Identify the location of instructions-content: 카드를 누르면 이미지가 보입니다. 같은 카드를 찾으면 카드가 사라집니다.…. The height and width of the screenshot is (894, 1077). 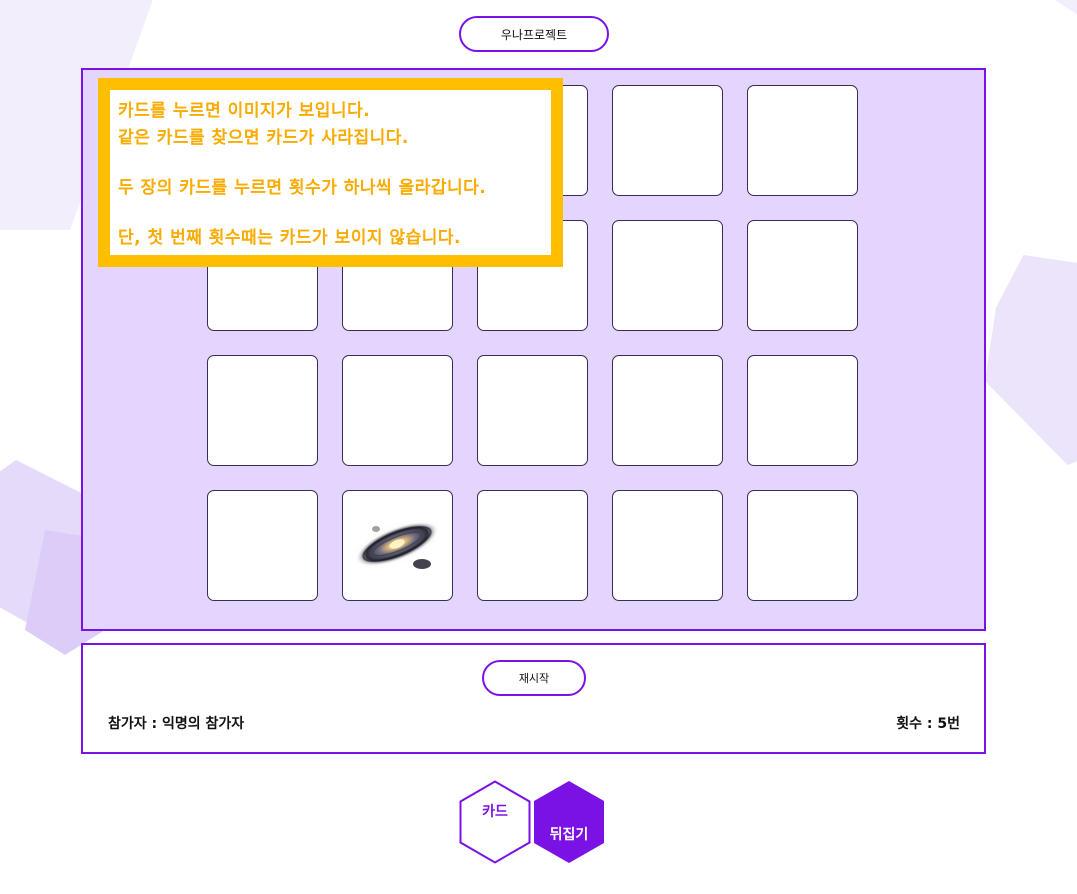
(330, 172).